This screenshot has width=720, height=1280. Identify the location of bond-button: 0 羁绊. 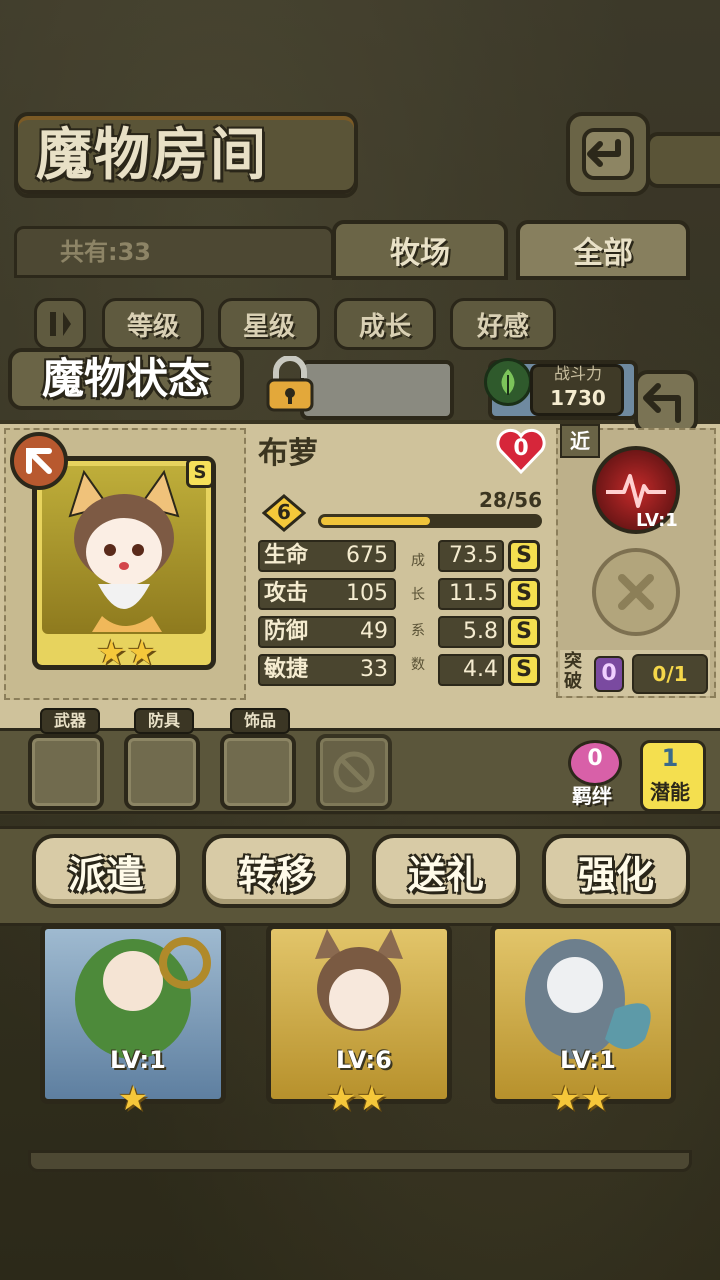
(592, 774).